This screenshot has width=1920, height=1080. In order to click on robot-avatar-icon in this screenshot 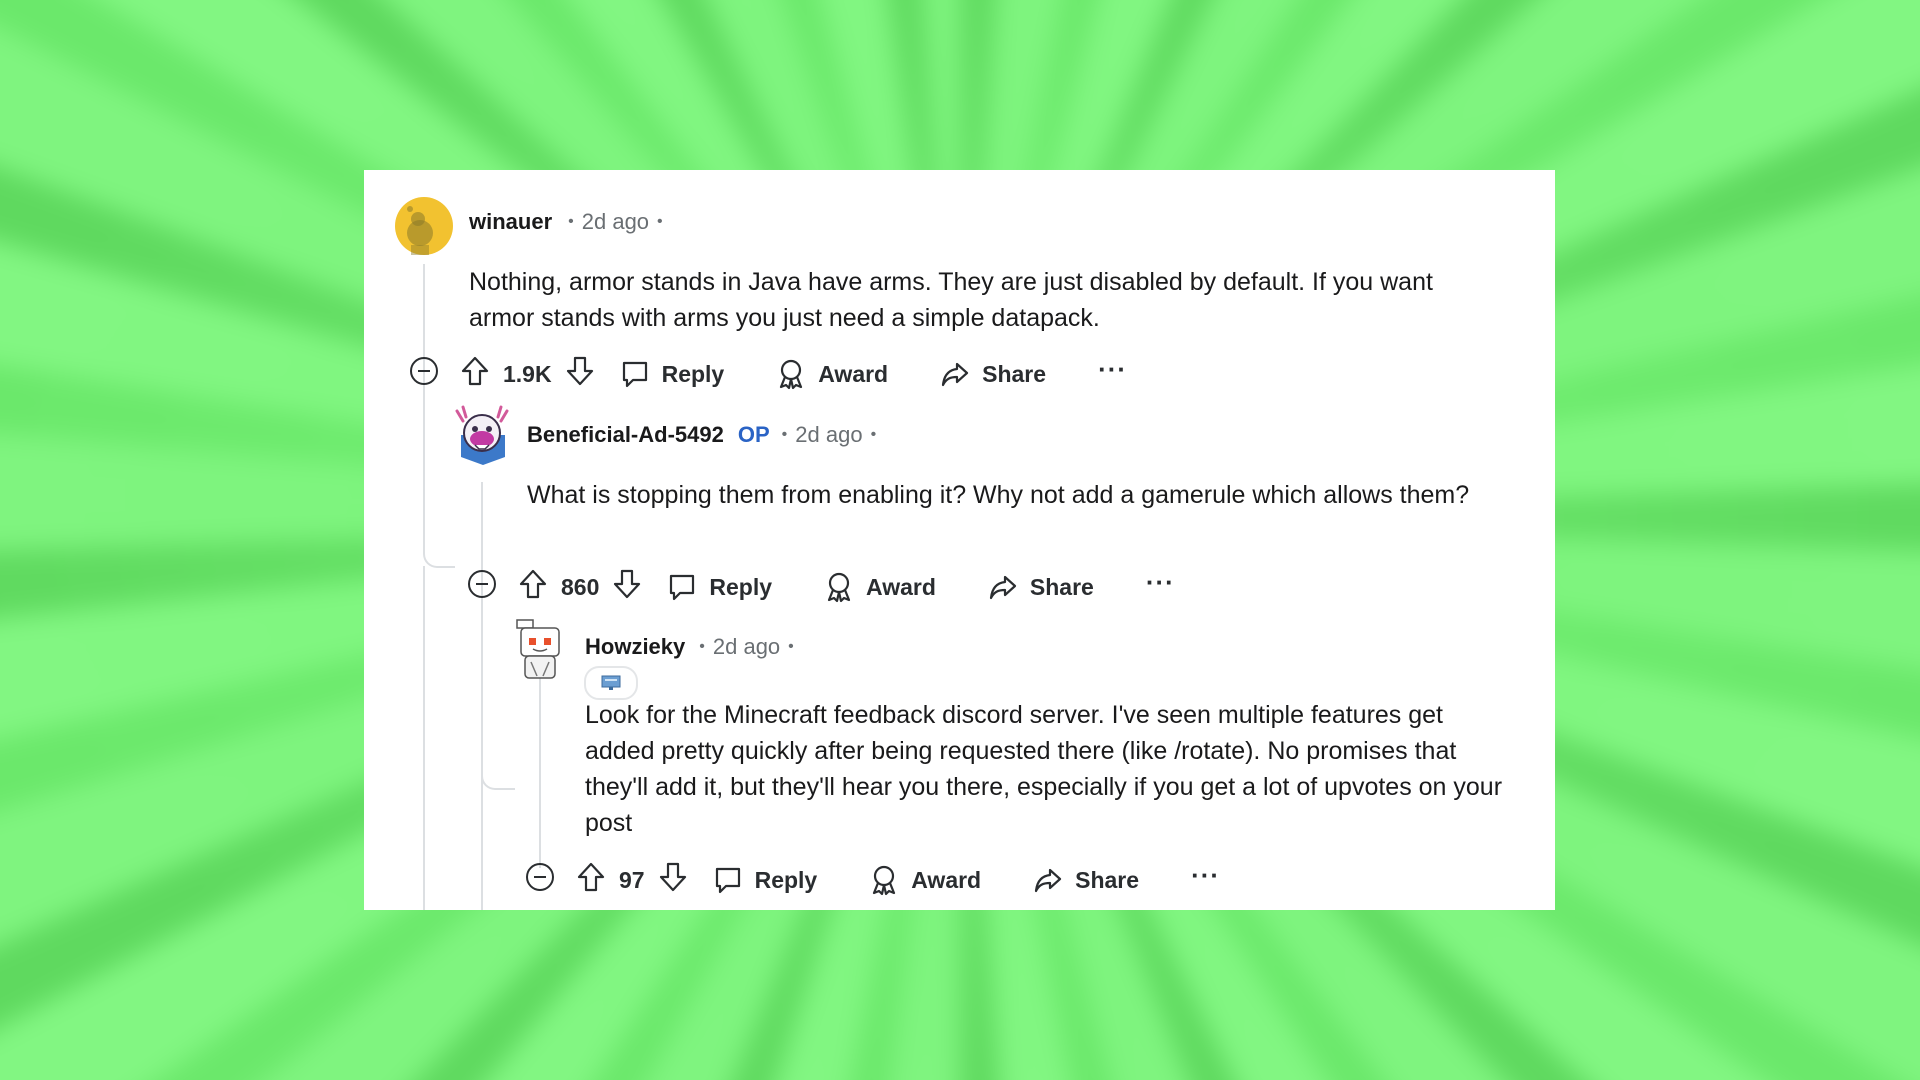, I will do `click(538, 649)`.